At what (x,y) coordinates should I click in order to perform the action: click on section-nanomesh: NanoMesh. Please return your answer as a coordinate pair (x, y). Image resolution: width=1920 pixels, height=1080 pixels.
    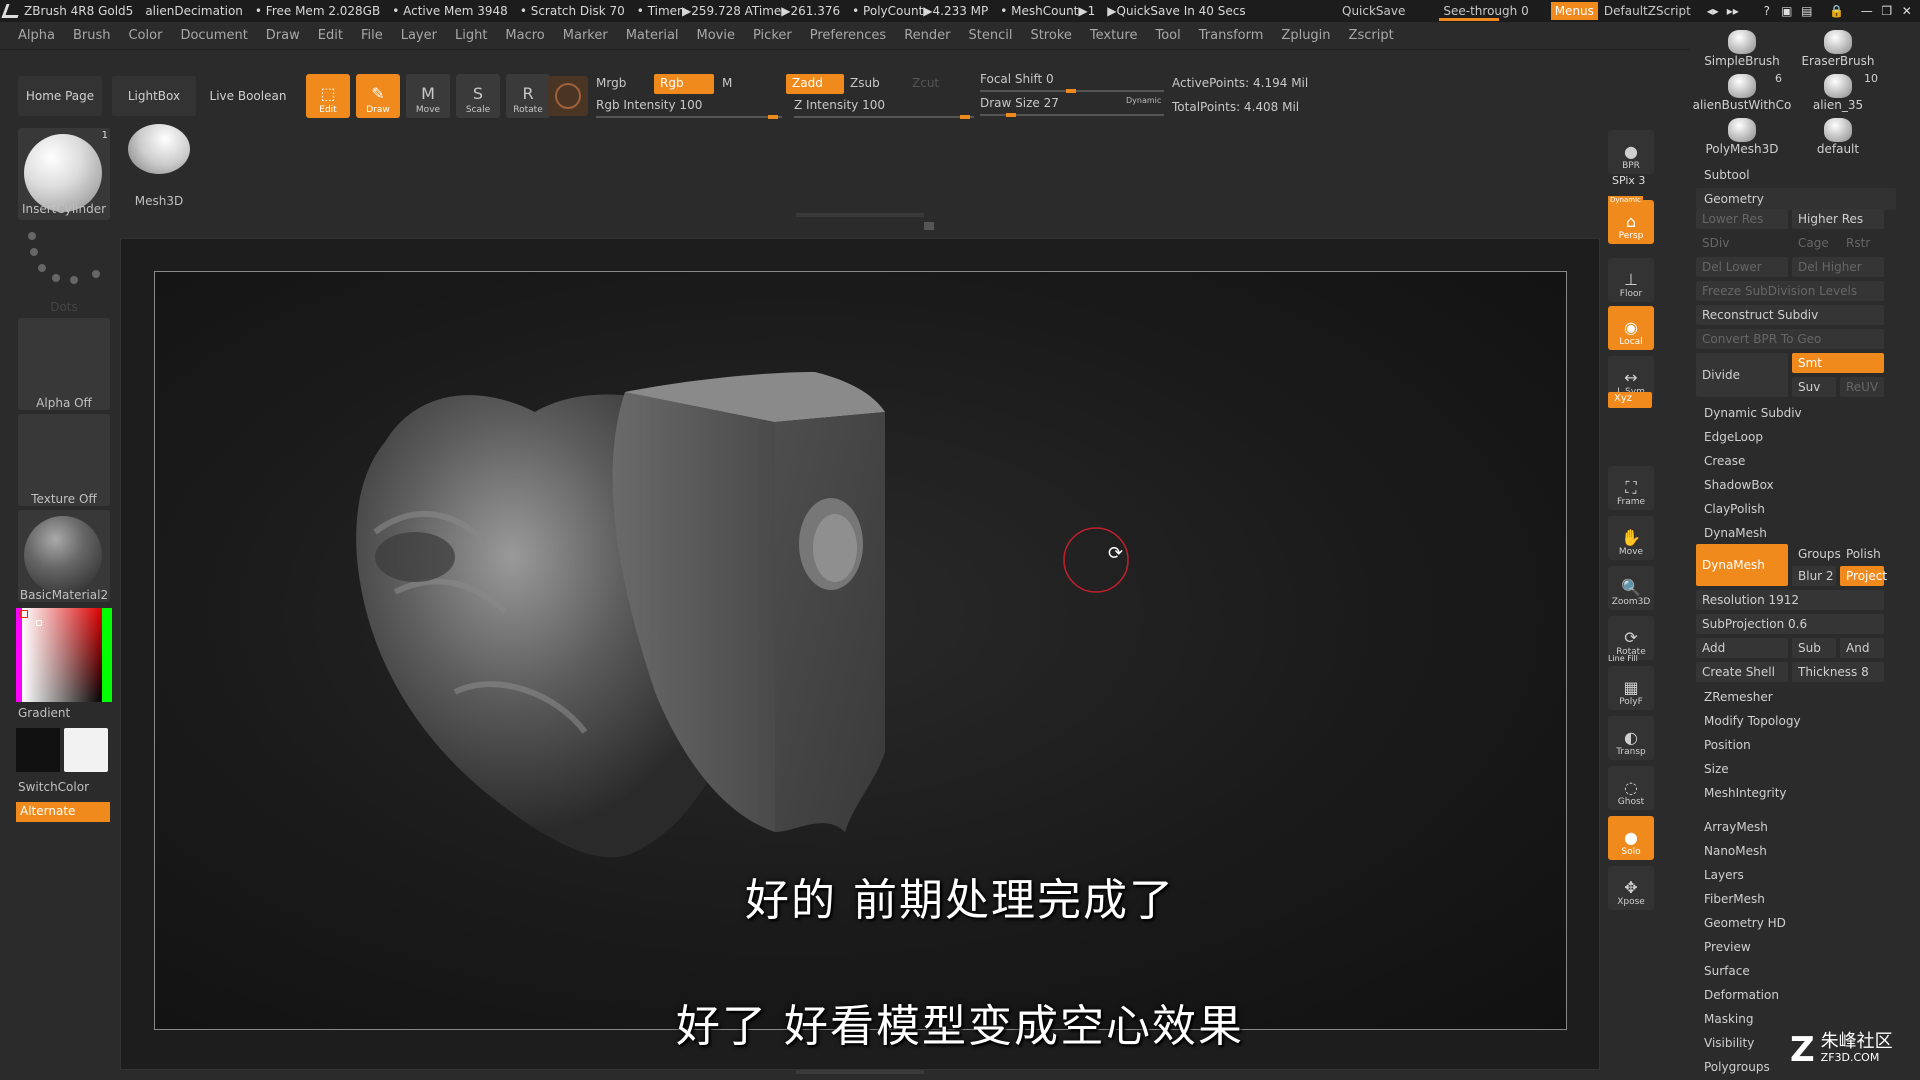
    Looking at the image, I should click on (1796, 851).